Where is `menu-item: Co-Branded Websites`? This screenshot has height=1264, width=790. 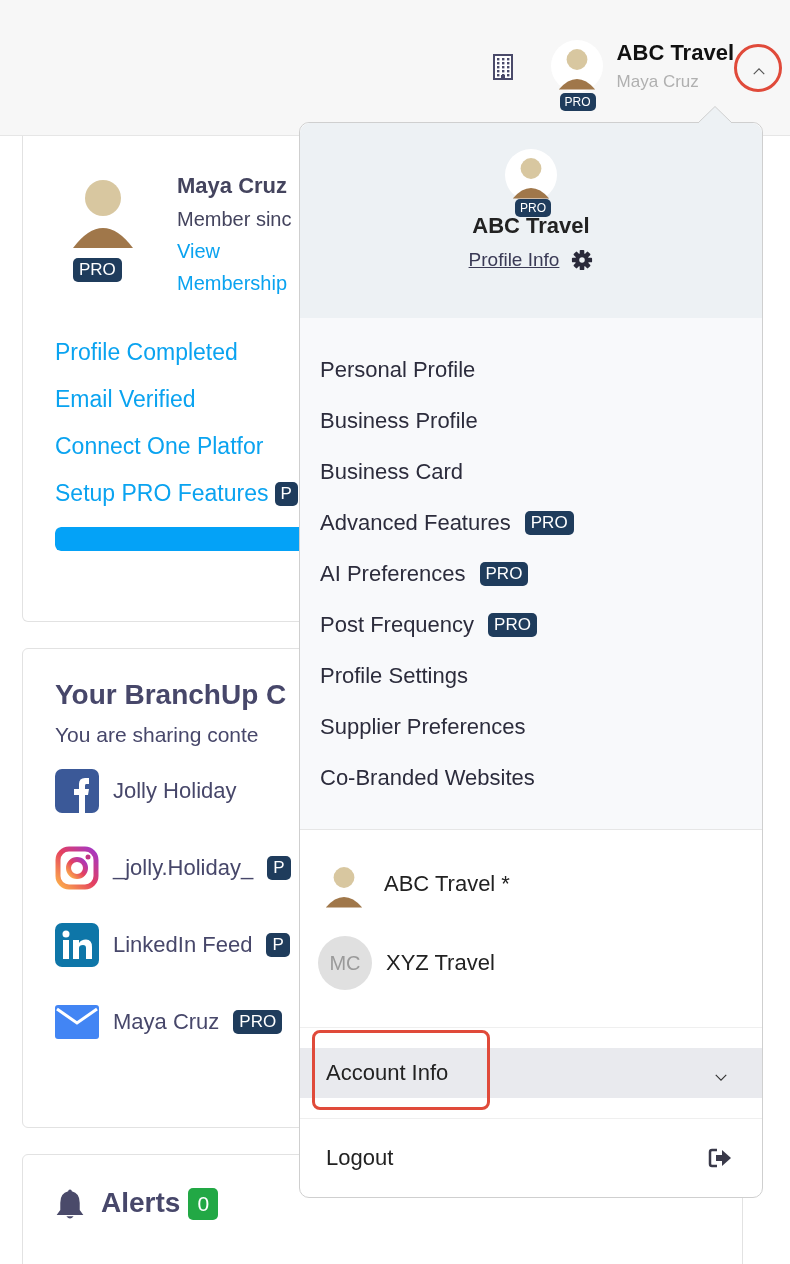 menu-item: Co-Branded Websites is located at coordinates (427, 777).